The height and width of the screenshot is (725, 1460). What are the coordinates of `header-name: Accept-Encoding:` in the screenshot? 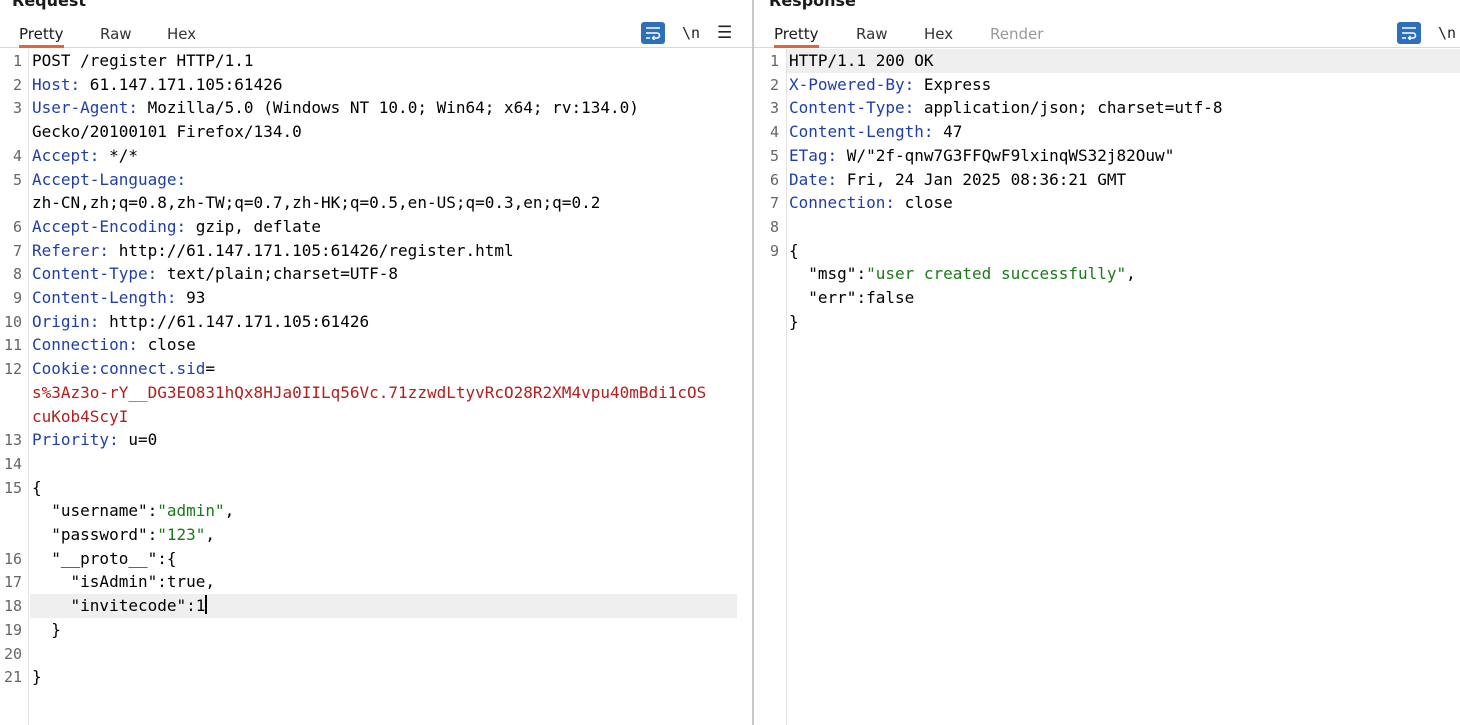 It's located at (109, 226).